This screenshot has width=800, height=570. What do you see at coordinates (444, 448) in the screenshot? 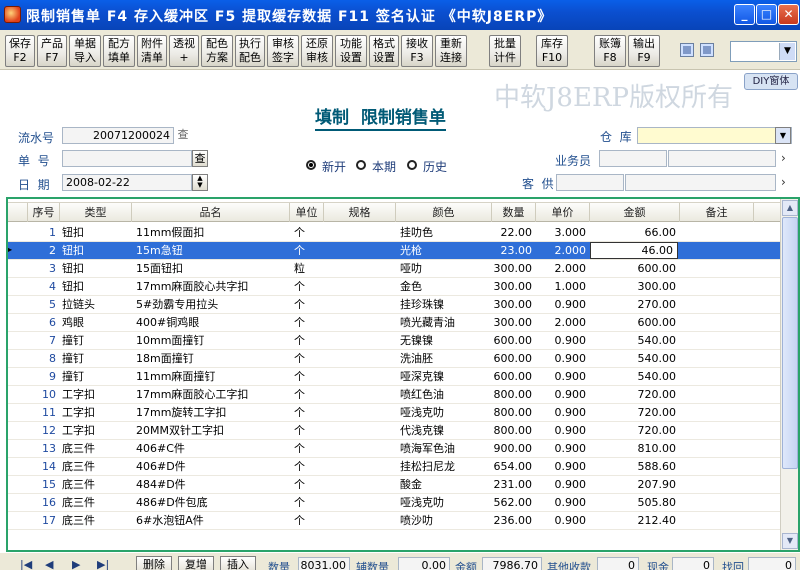
I see `cell-color: 喷海军色油` at bounding box center [444, 448].